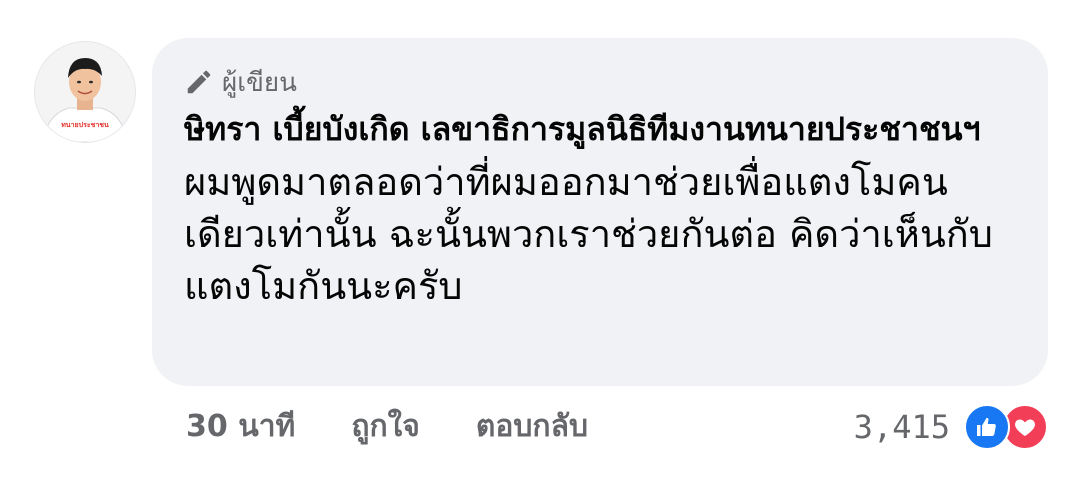 The image size is (1080, 481). I want to click on like-button: ถูกใจ, so click(385, 426).